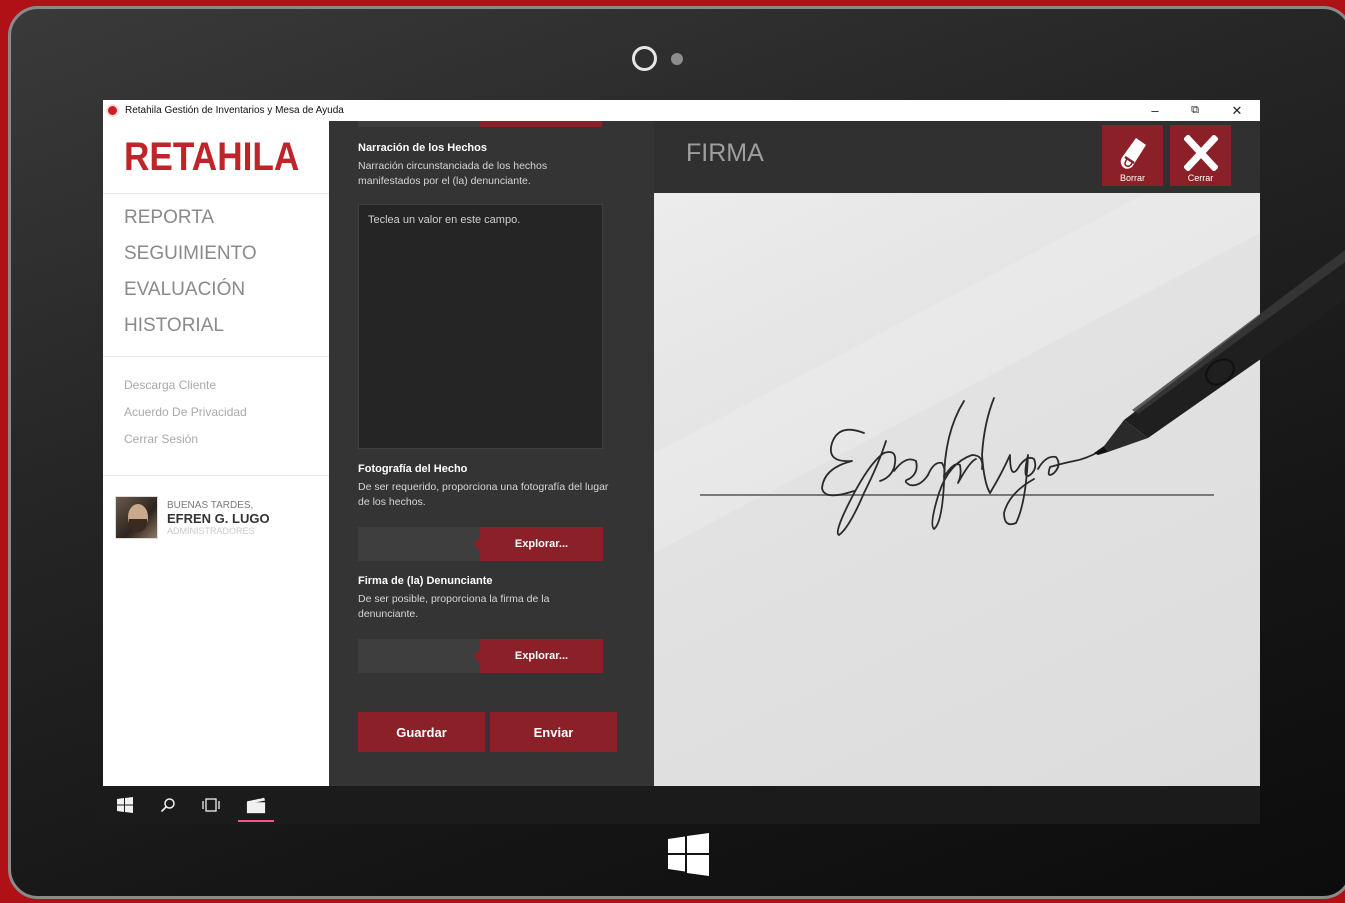  Describe the element at coordinates (553, 732) in the screenshot. I see `send-button: Enviar` at that location.